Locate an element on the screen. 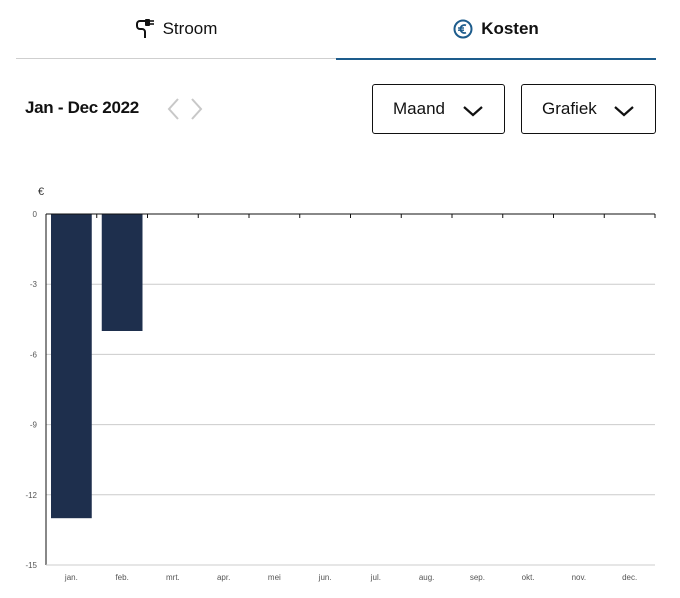 The width and height of the screenshot is (680, 598). plug-icon is located at coordinates (145, 29).